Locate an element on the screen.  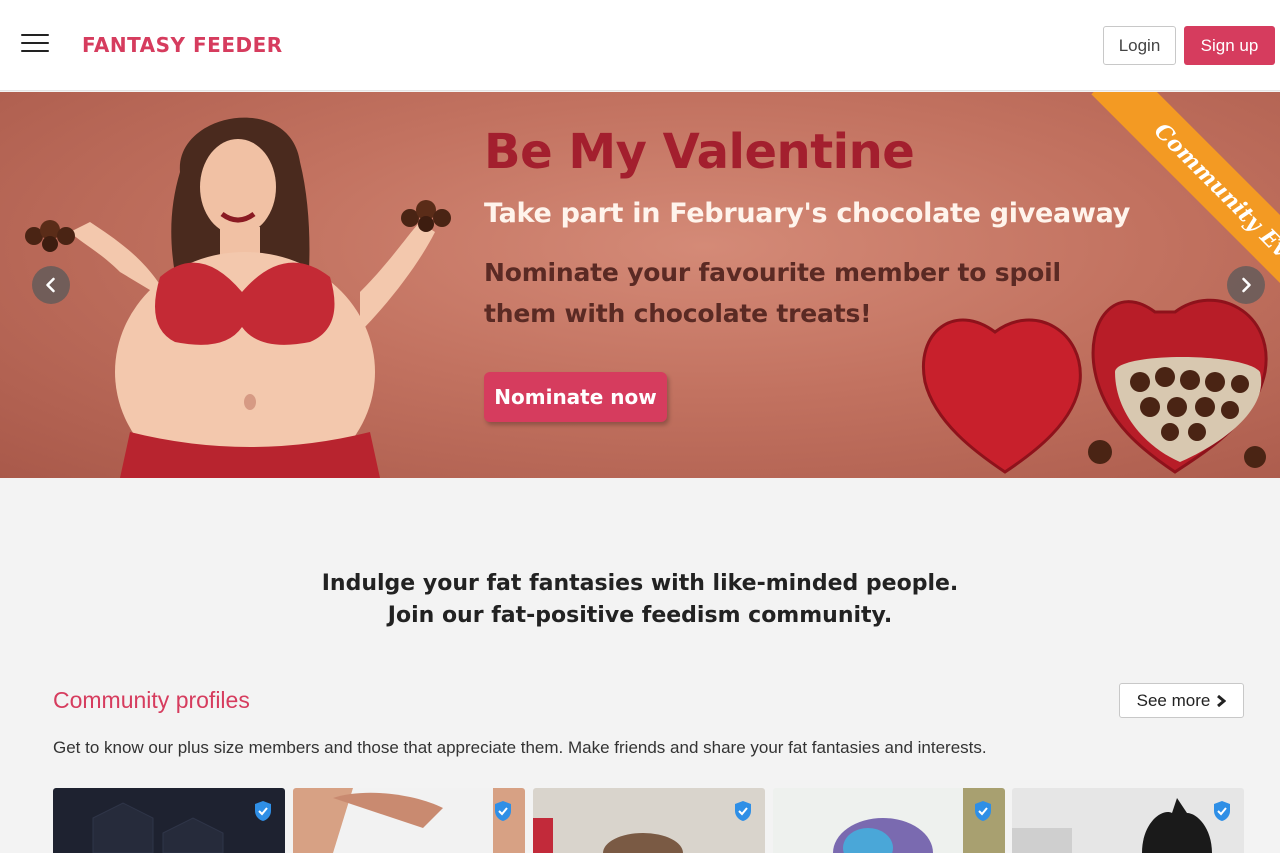
see-more-button: See more is located at coordinates (1181, 700).